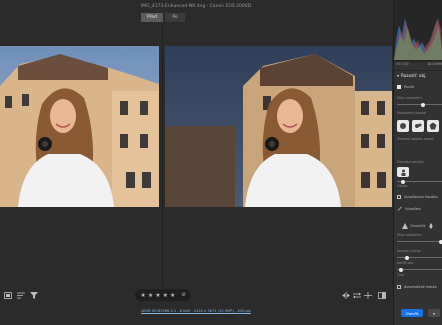 The width and height of the screenshot is (442, 325). I want to click on focus-range-slider, so click(419, 181).